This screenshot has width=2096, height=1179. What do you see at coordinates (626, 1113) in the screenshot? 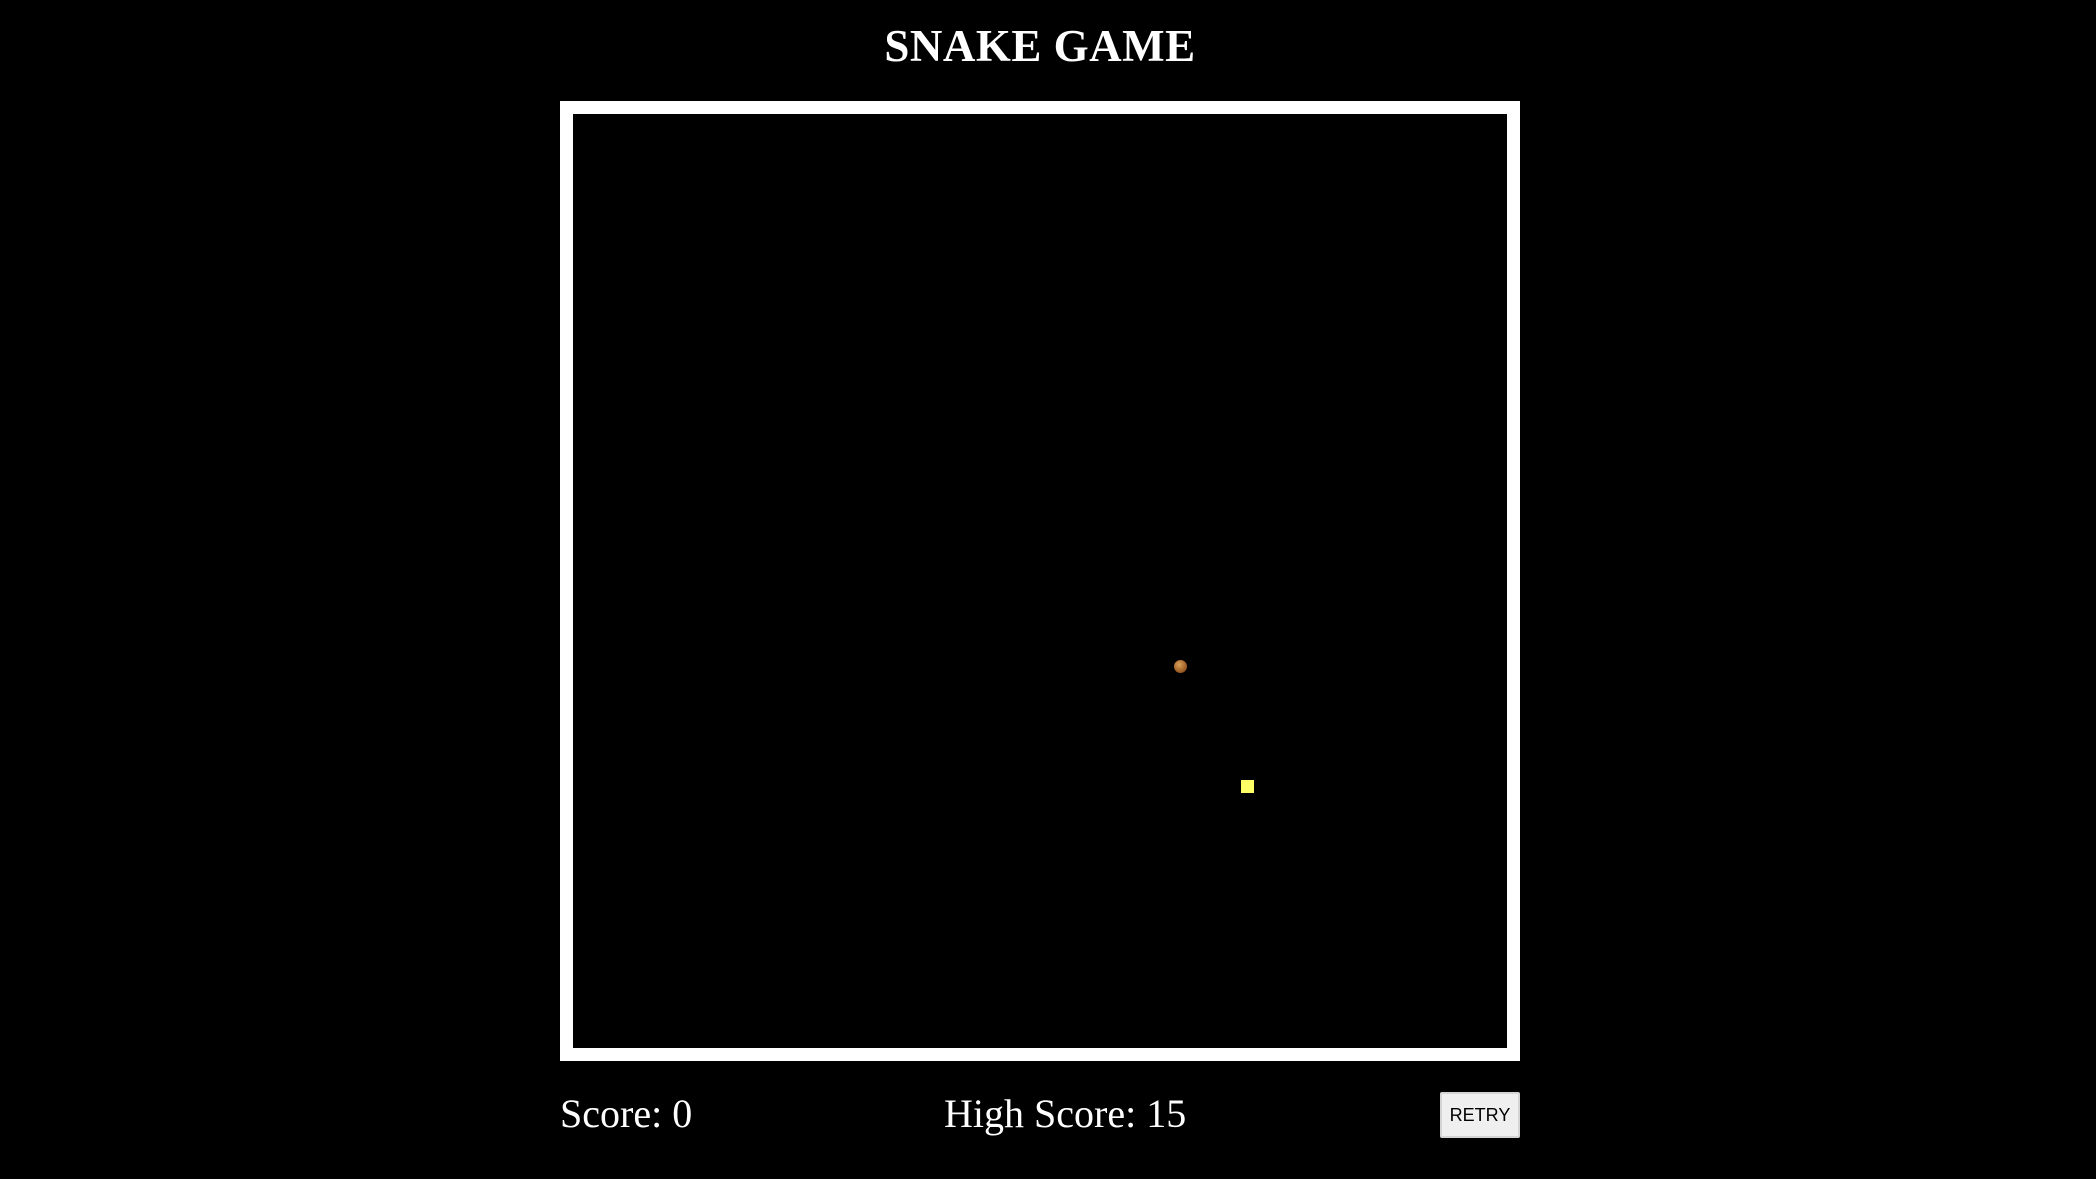
I see `score-display: Score: 0` at bounding box center [626, 1113].